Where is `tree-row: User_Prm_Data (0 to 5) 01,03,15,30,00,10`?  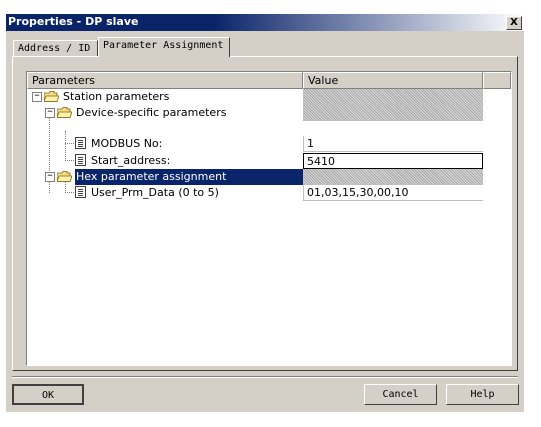
tree-row: User_Prm_Data (0 to 5) 01,03,15,30,00,10 is located at coordinates (268, 193).